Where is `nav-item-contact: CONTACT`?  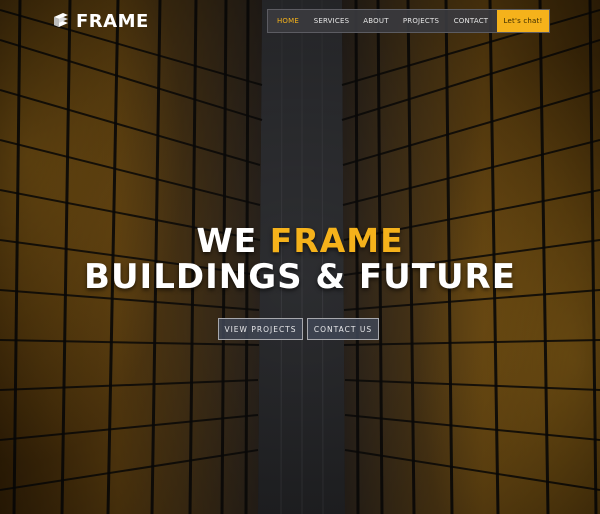
nav-item-contact: CONTACT is located at coordinates (471, 21).